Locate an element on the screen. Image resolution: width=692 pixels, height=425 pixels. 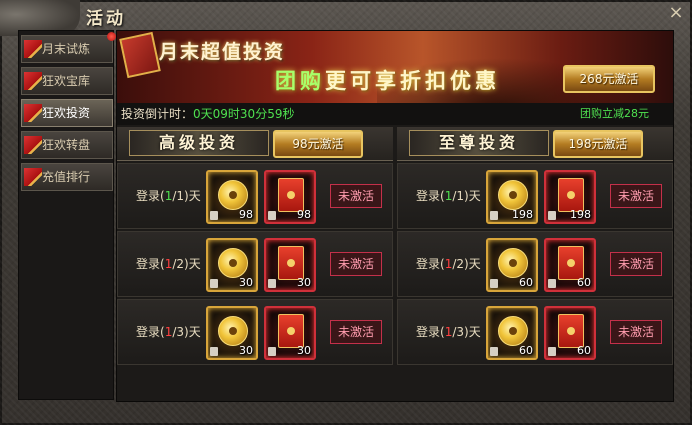
banner-subtitle-highlight: 团购 is located at coordinates (300, 81).